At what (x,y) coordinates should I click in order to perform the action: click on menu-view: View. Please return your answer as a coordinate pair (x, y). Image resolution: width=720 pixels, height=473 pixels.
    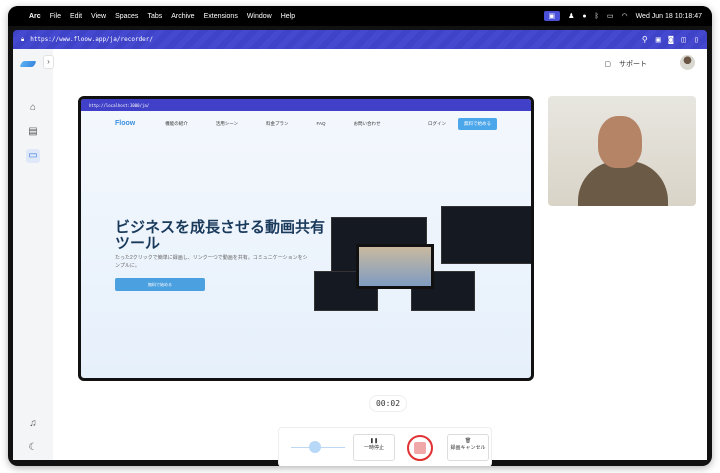
    Looking at the image, I should click on (98, 16).